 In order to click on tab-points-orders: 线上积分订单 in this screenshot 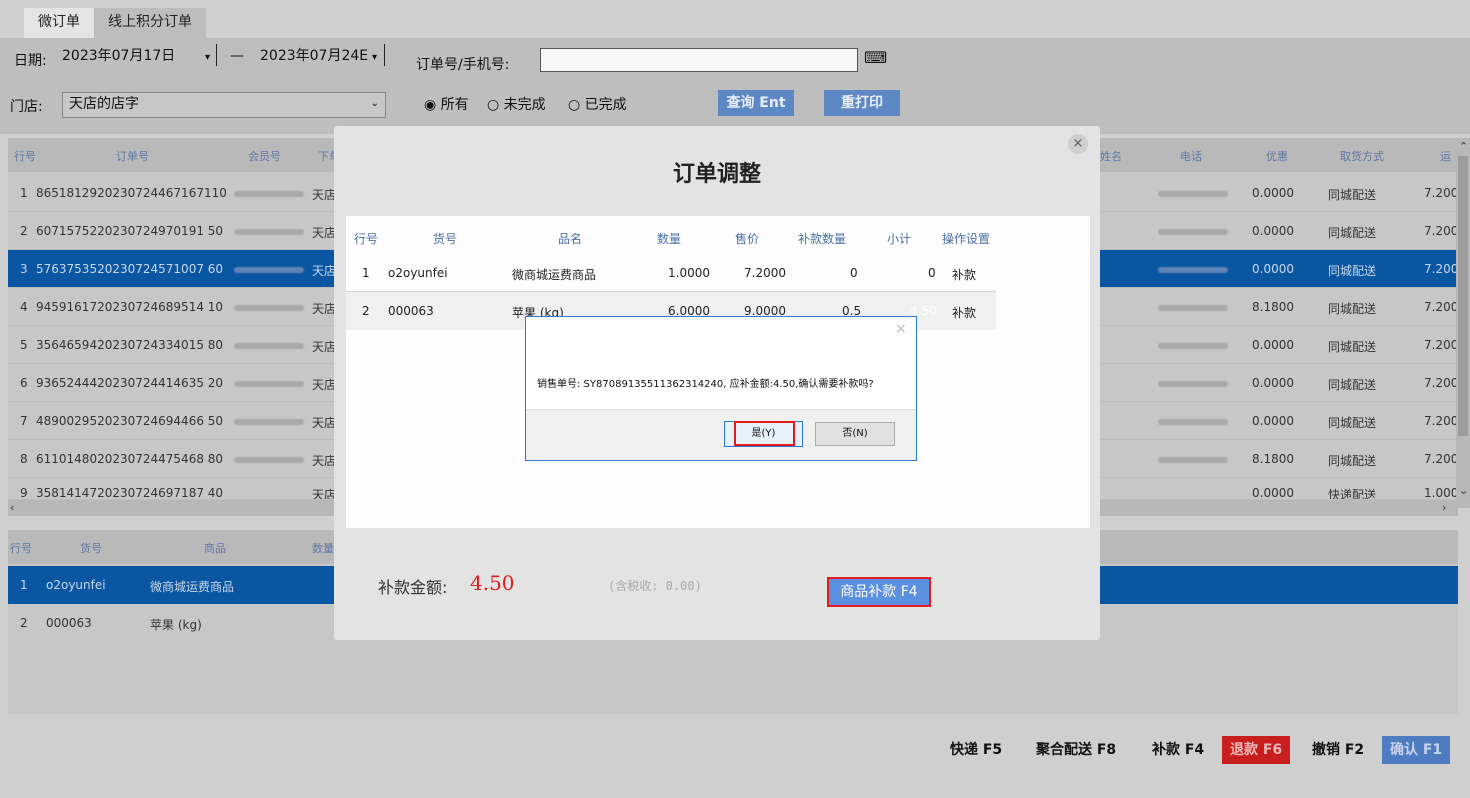, I will do `click(150, 23)`.